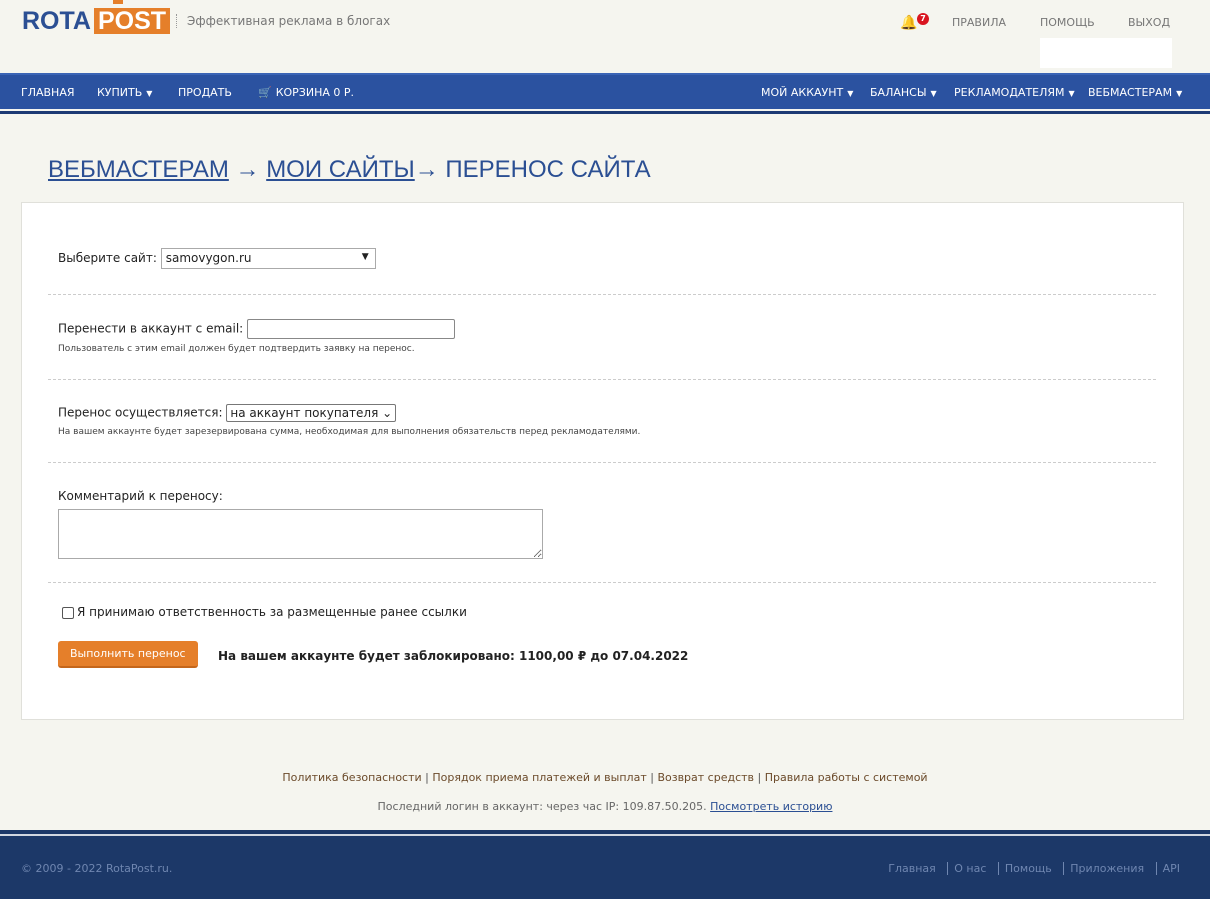  Describe the element at coordinates (268, 258) in the screenshot. I see `site-select: samovygon.ru ▼` at that location.